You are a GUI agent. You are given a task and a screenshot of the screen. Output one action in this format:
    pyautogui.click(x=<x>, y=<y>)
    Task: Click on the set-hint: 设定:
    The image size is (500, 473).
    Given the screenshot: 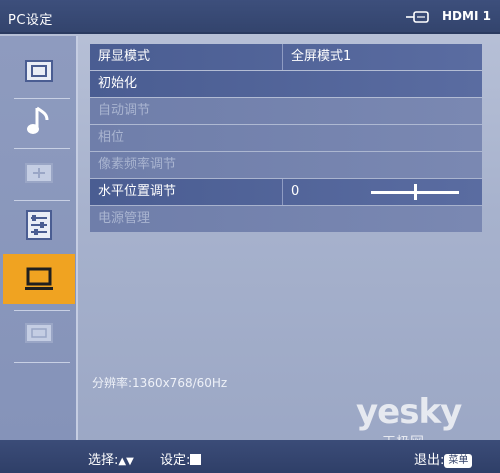 What is the action you would take?
    pyautogui.click(x=181, y=458)
    